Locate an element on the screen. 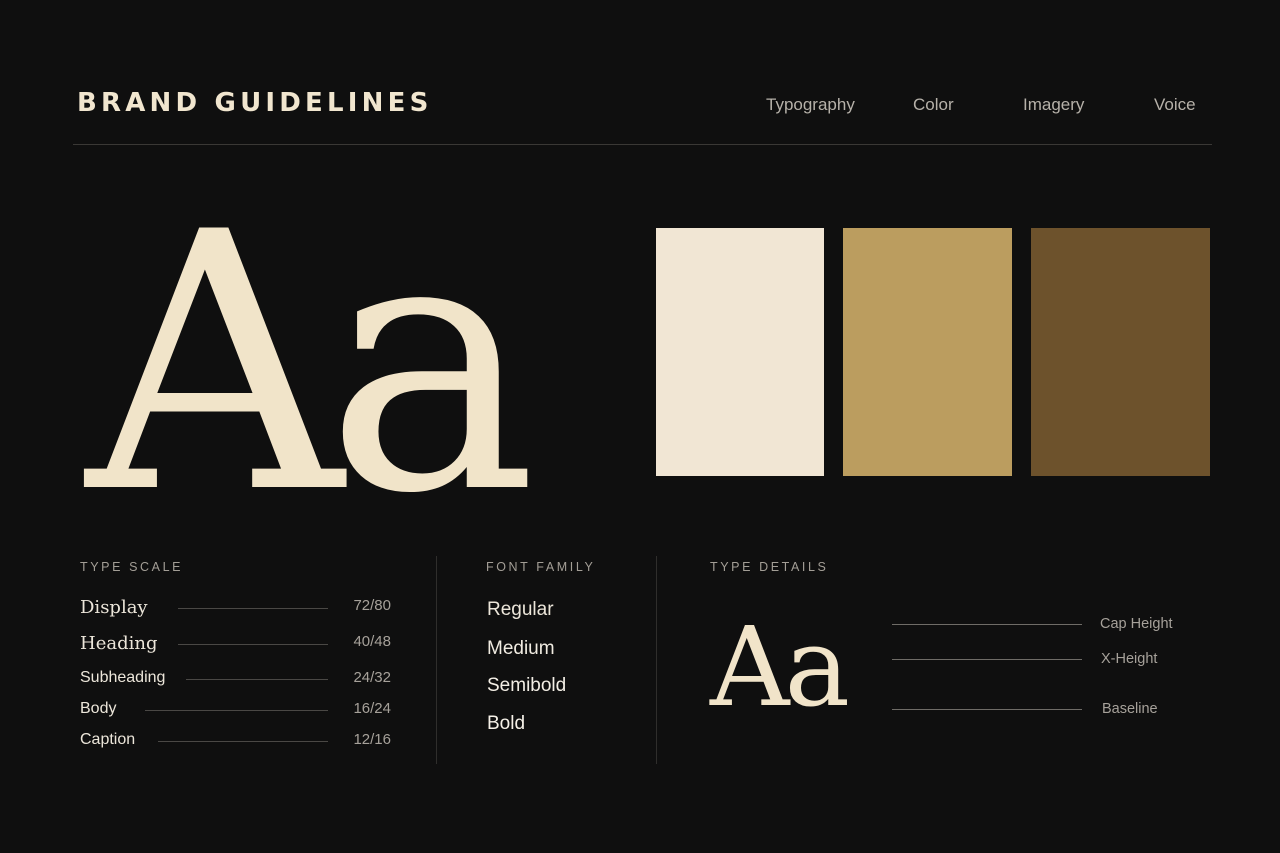  color-swatch-cream is located at coordinates (740, 352).